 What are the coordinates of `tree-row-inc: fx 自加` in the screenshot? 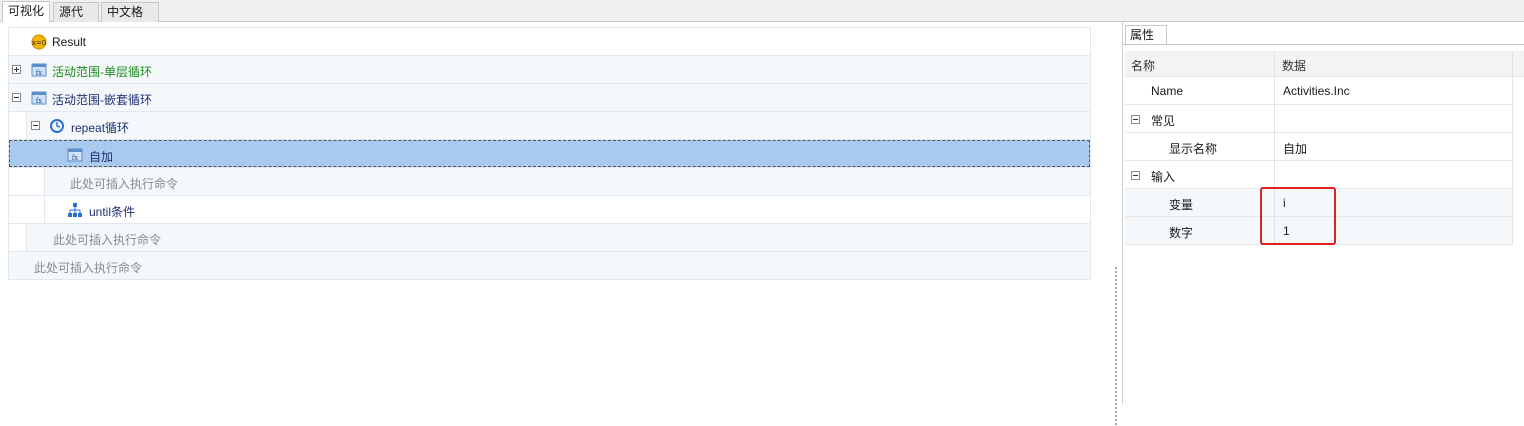 It's located at (549, 154).